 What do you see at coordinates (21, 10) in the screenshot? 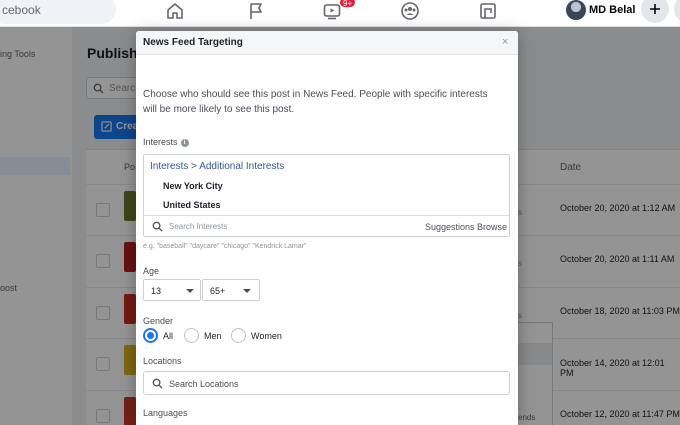
I see `facebook-search-text: cebook` at bounding box center [21, 10].